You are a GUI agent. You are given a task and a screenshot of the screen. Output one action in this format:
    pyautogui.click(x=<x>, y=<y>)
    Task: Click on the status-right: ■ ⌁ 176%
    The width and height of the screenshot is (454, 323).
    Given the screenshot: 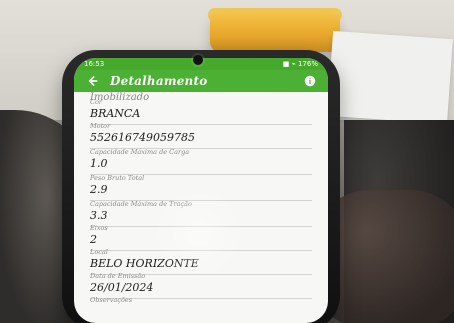 What is the action you would take?
    pyautogui.click(x=300, y=64)
    